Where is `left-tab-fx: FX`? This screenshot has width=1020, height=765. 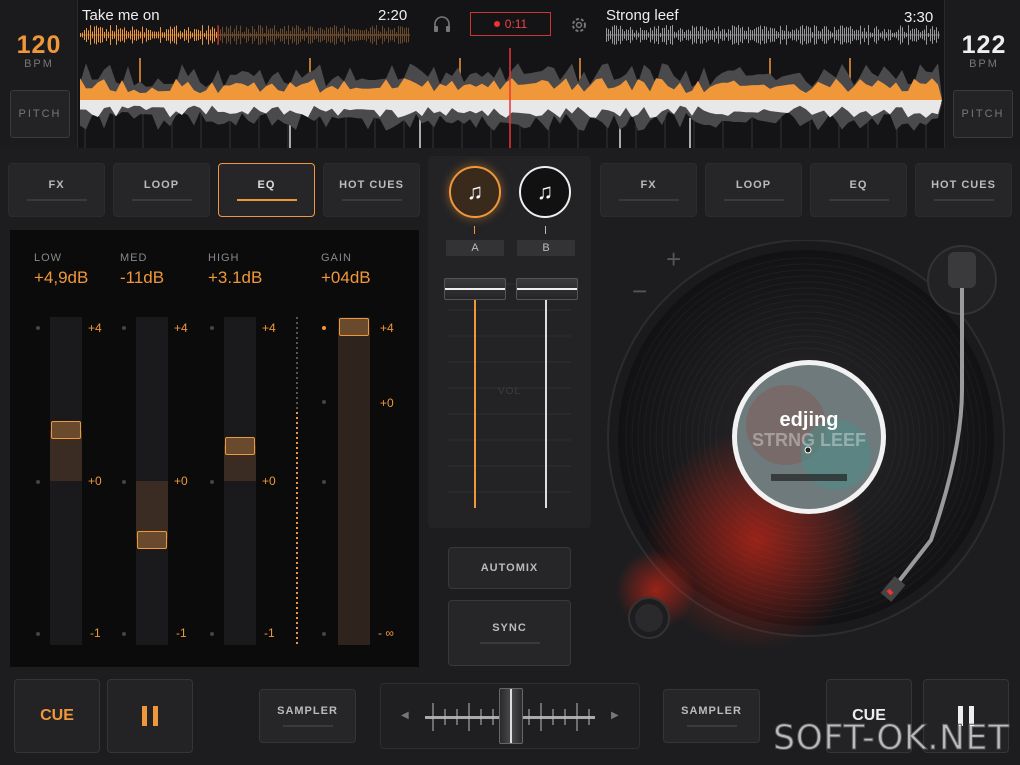
left-tab-fx: FX is located at coordinates (56, 190).